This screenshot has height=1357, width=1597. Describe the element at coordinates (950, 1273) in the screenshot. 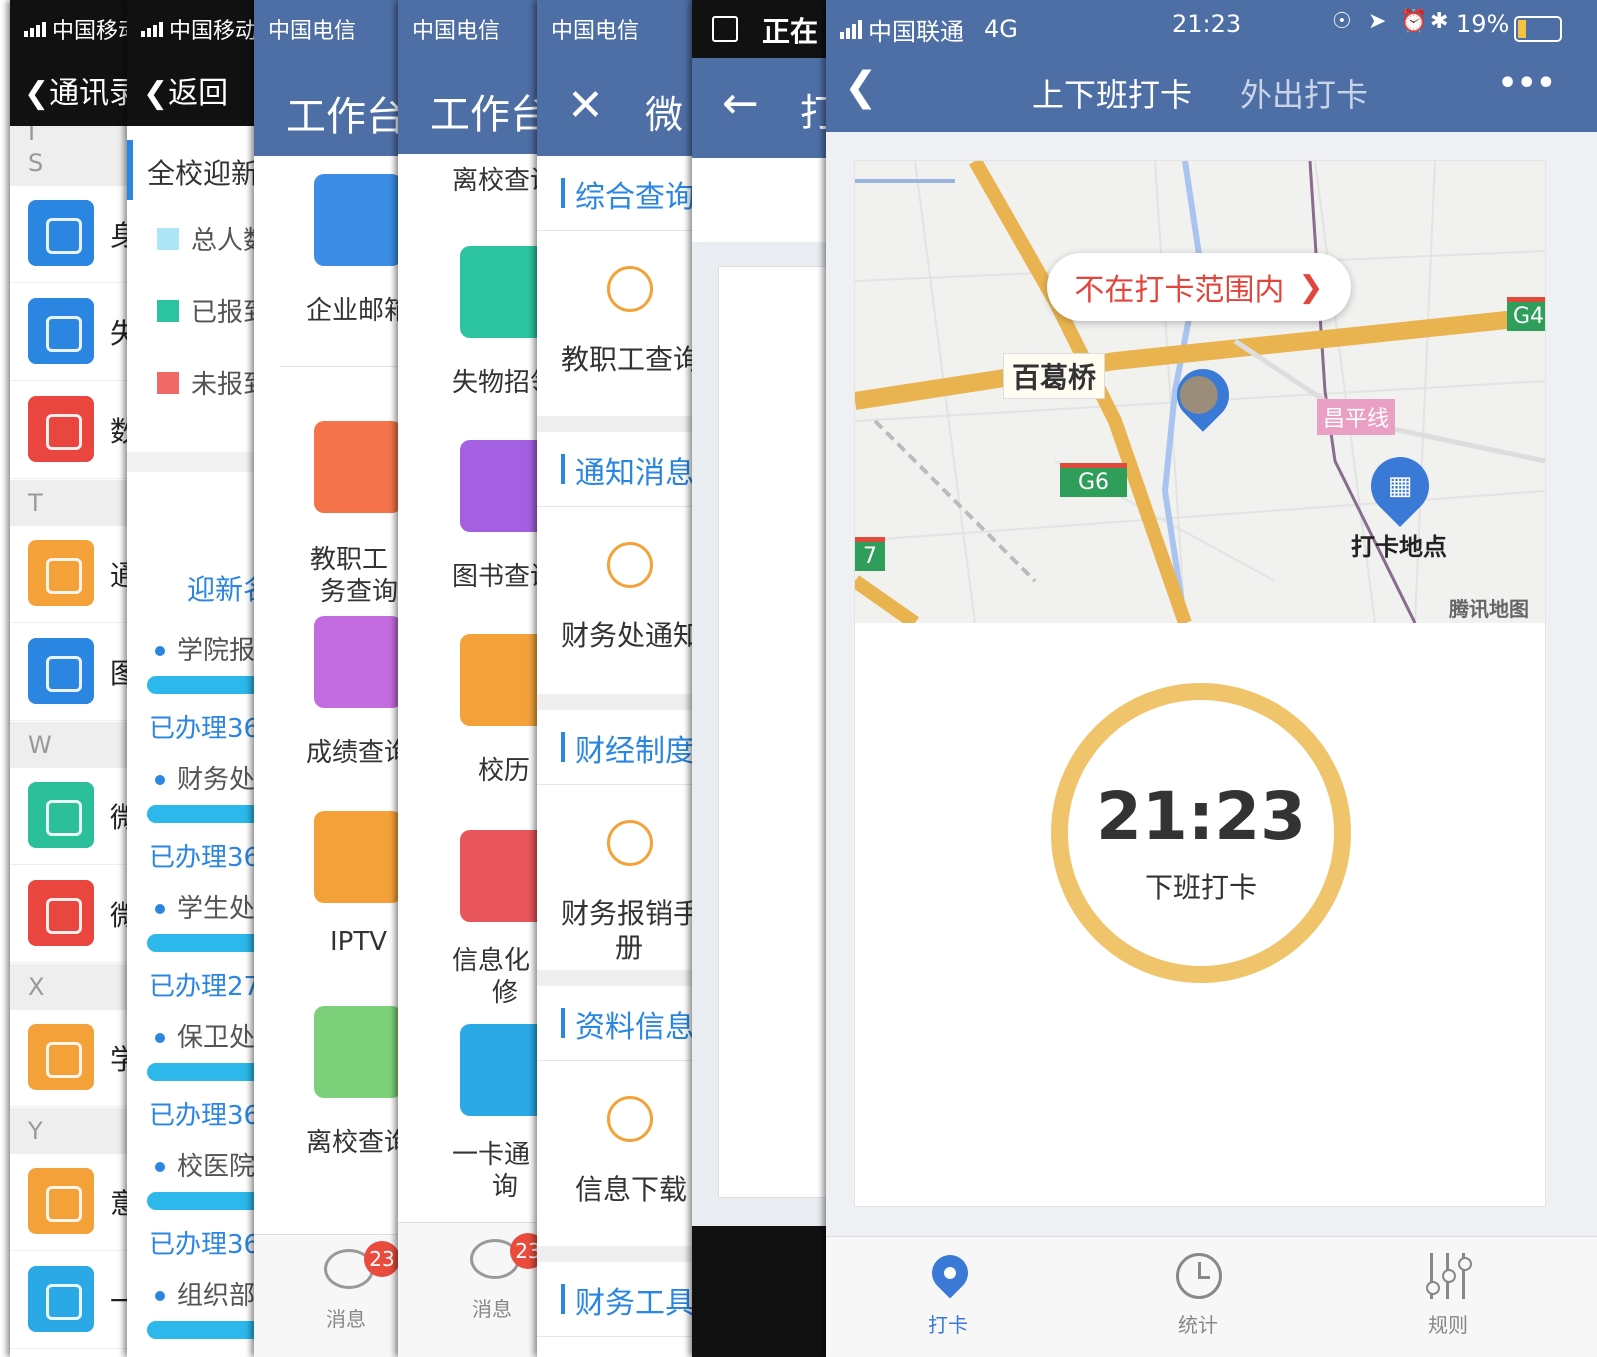

I see `location-pin-icon` at that location.